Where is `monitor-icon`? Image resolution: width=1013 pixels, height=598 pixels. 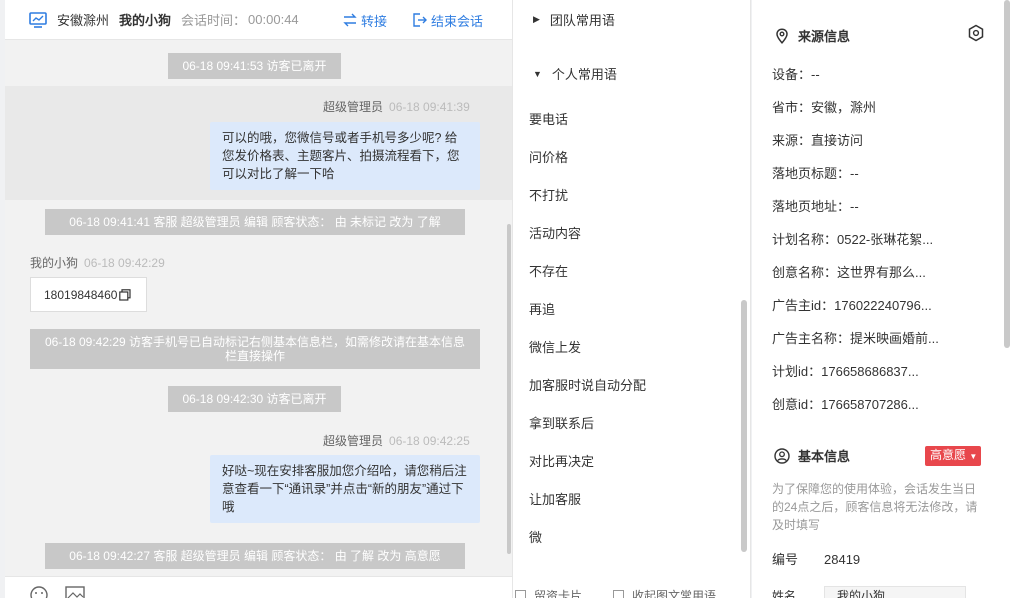
monitor-icon is located at coordinates (38, 19).